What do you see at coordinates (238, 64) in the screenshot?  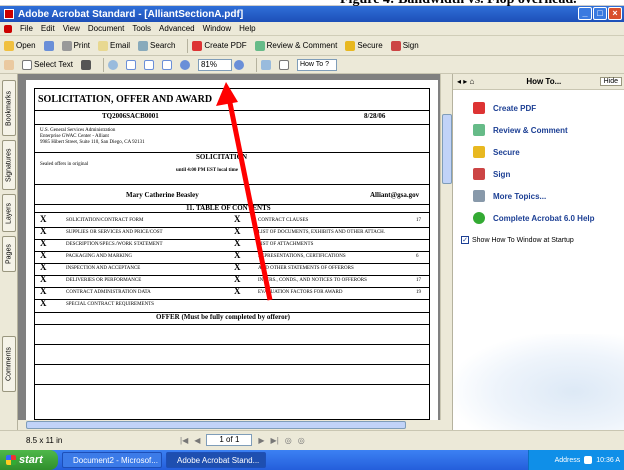 I see `zoom-in-button` at bounding box center [238, 64].